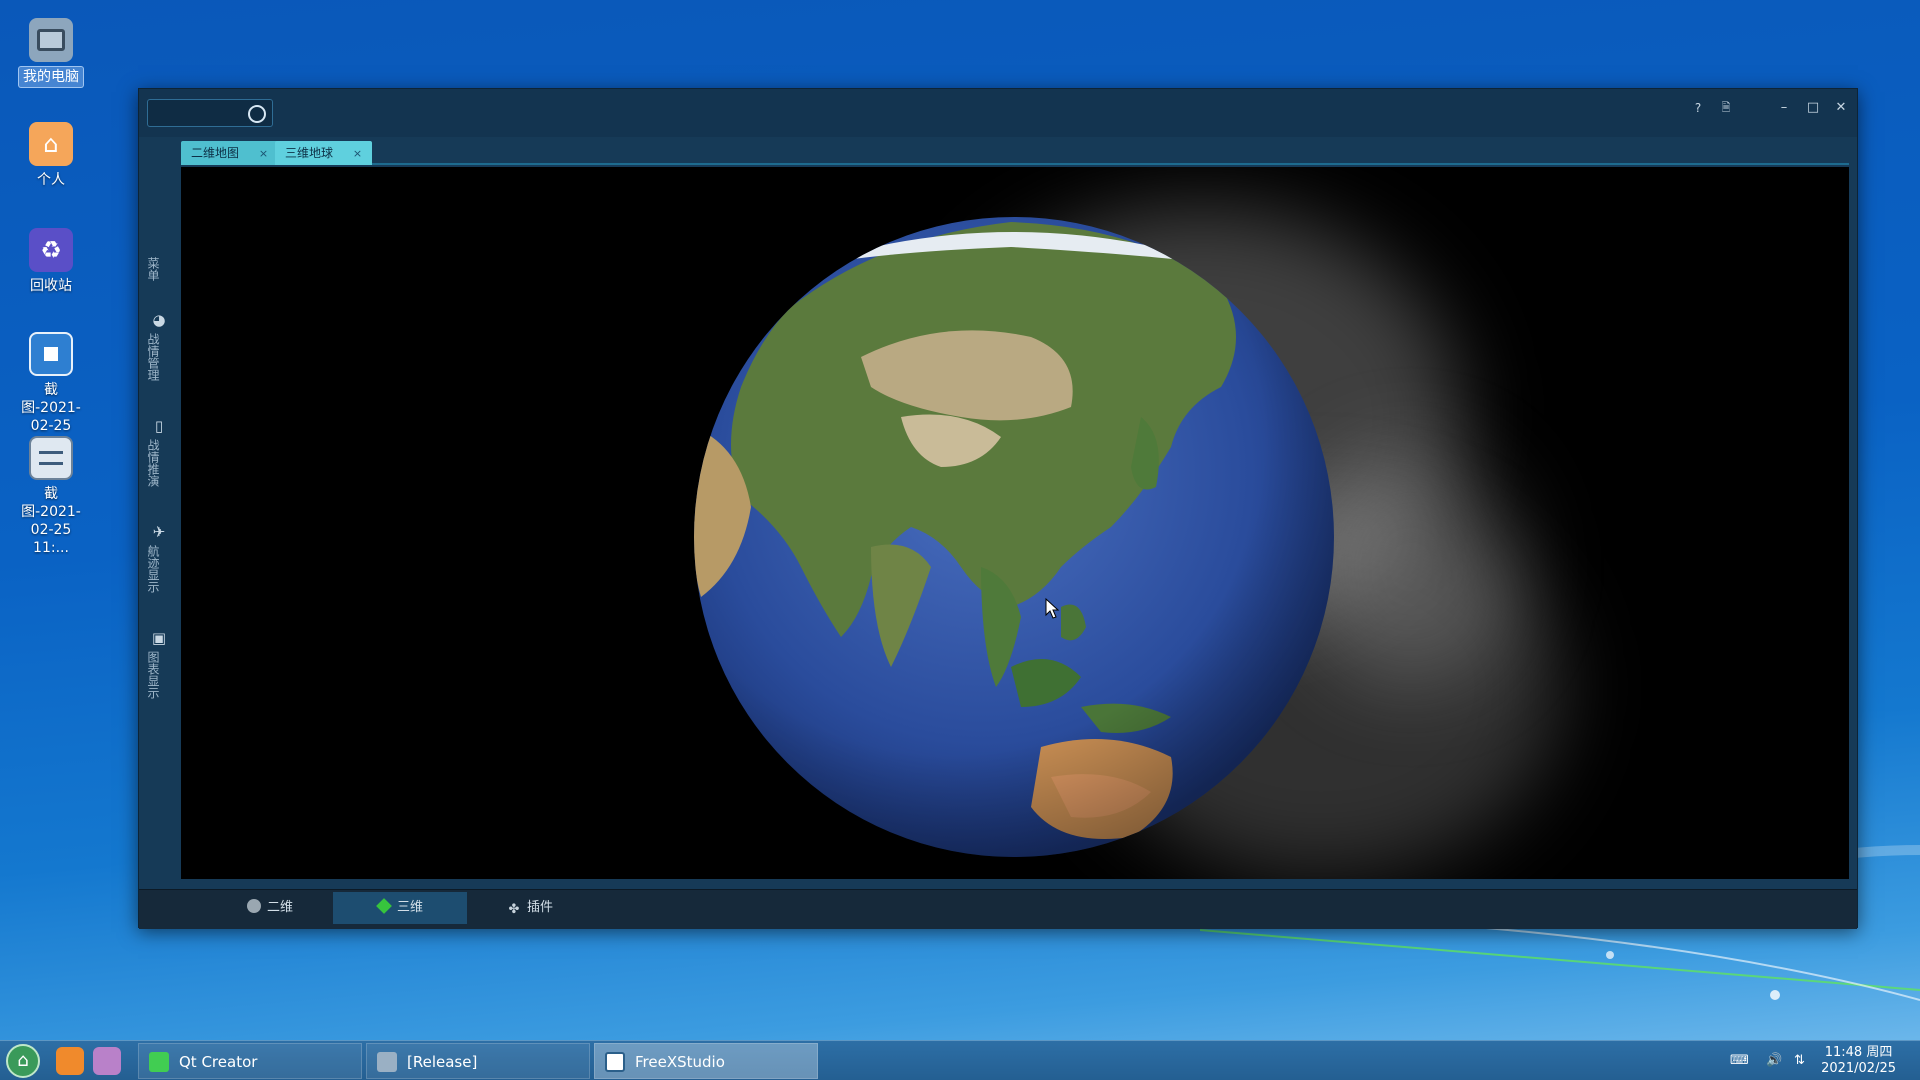 This screenshot has width=1920, height=1080. What do you see at coordinates (159, 320) in the screenshot?
I see `pie-chart-icon: ◕` at bounding box center [159, 320].